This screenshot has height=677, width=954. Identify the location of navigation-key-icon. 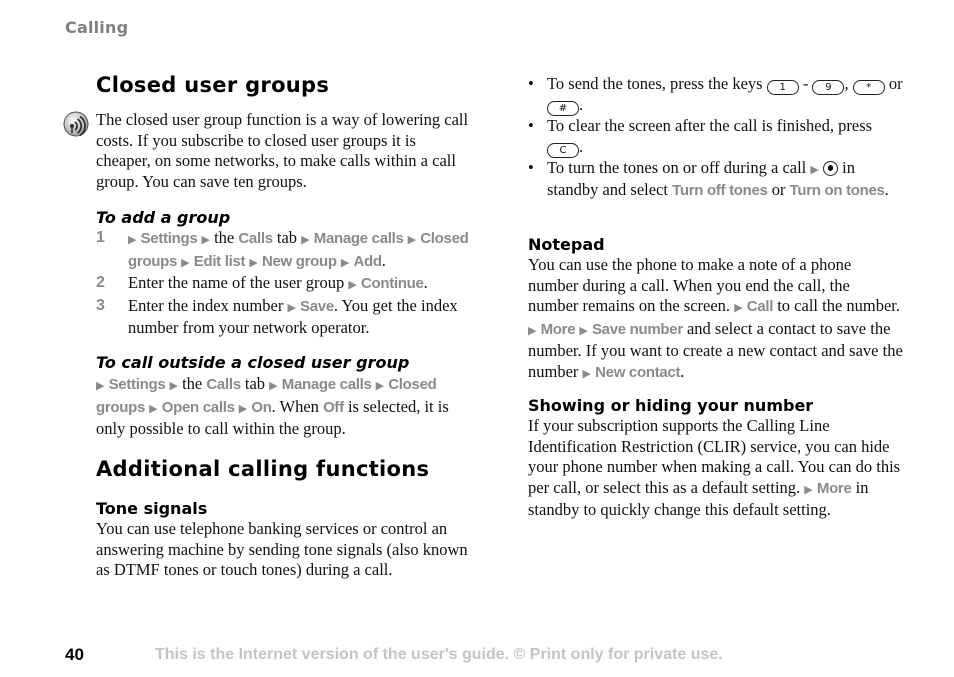
(830, 168).